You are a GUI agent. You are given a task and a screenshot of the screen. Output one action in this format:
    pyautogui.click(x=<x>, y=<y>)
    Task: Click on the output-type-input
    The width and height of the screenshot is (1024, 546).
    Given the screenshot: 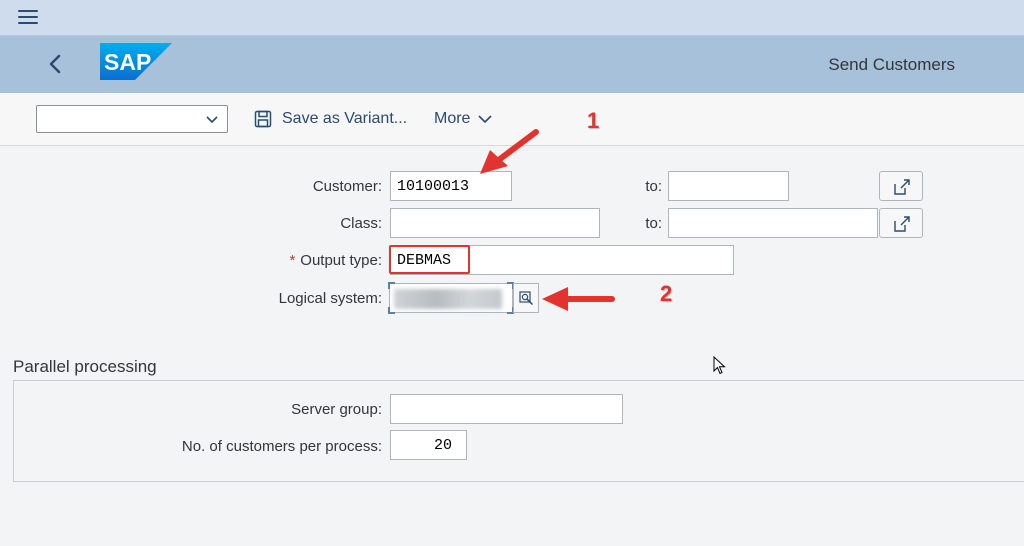 What is the action you would take?
    pyautogui.click(x=562, y=260)
    